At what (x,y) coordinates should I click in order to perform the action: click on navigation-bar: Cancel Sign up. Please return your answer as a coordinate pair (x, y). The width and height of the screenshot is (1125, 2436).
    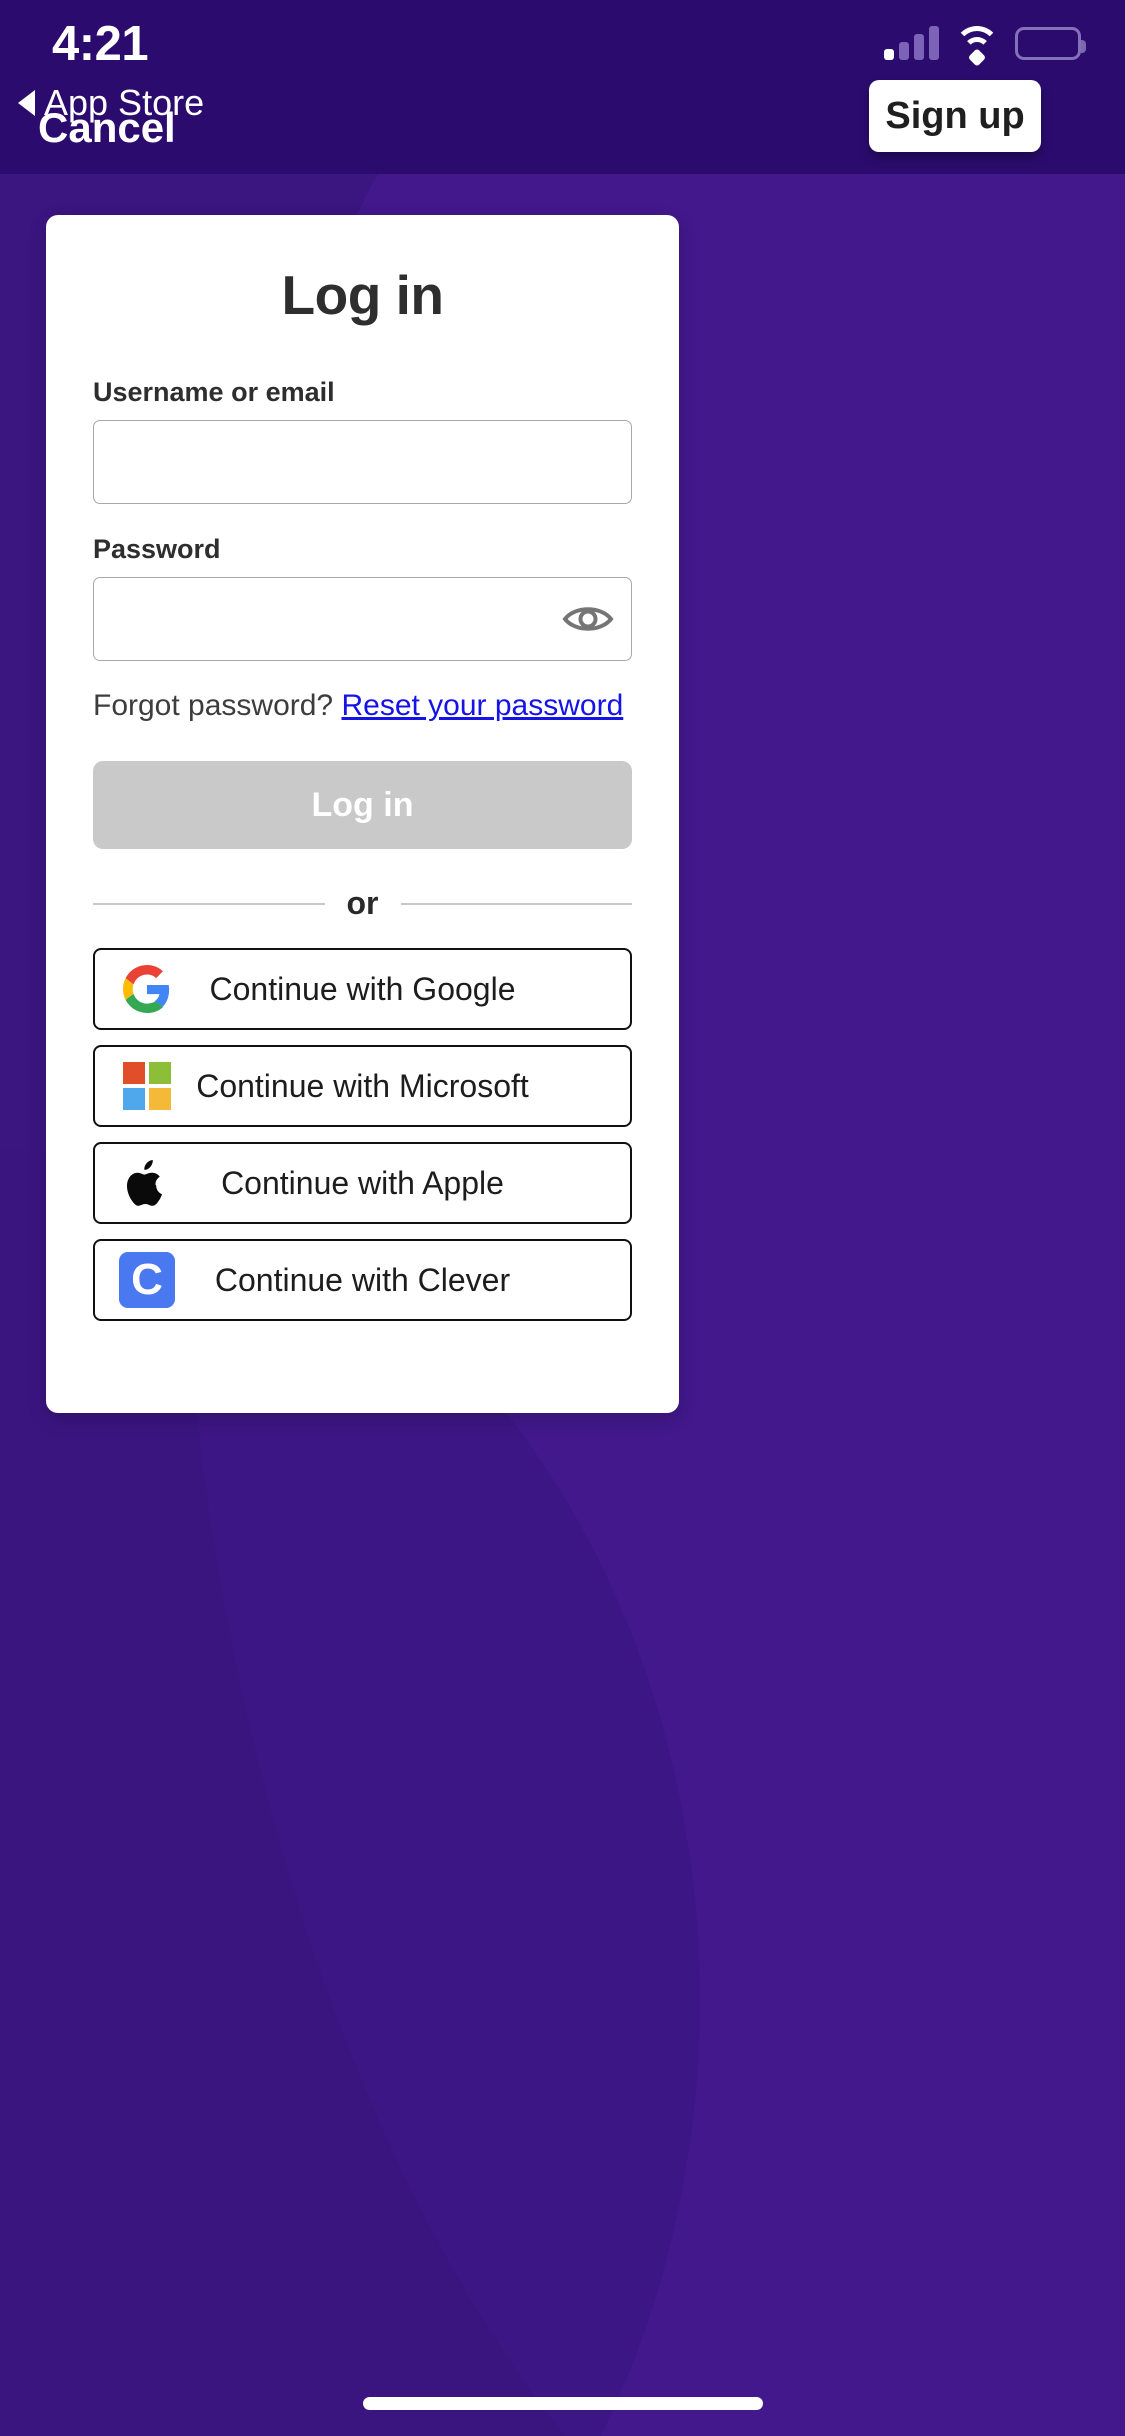
    Looking at the image, I should click on (562, 127).